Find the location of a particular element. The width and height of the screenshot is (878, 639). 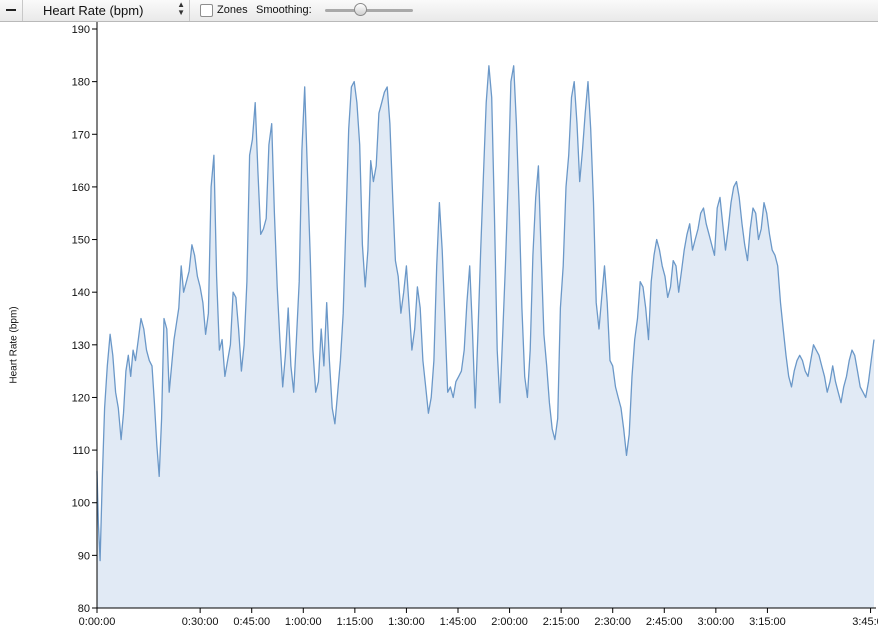

y-tick-label-80: 80 is located at coordinates (84, 609).